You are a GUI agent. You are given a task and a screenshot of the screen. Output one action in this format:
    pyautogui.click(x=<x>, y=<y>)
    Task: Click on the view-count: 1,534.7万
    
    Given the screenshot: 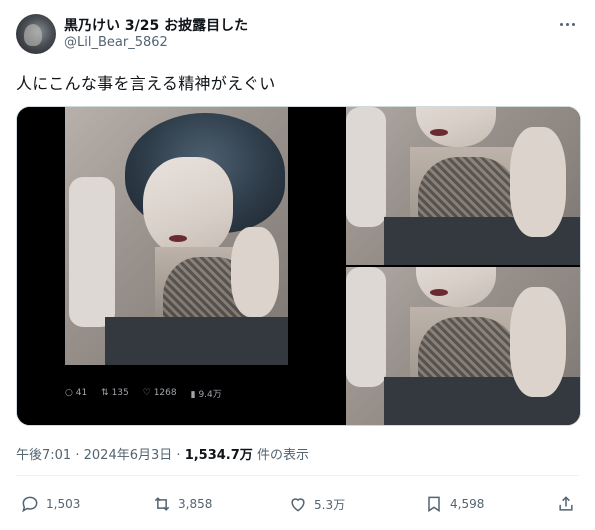 What is the action you would take?
    pyautogui.click(x=218, y=455)
    